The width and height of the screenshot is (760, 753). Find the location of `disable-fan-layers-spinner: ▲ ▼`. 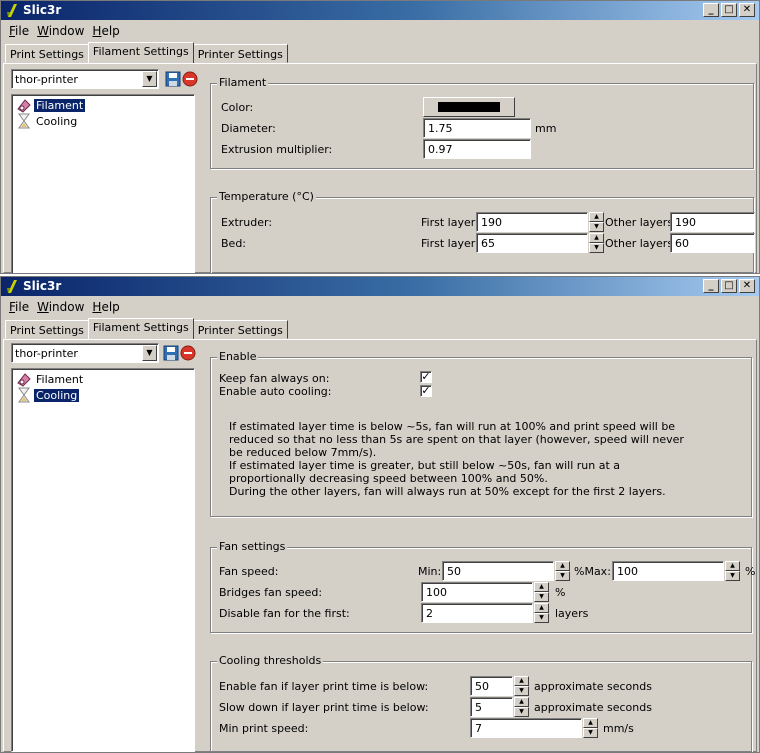

disable-fan-layers-spinner: ▲ ▼ is located at coordinates (541, 613).